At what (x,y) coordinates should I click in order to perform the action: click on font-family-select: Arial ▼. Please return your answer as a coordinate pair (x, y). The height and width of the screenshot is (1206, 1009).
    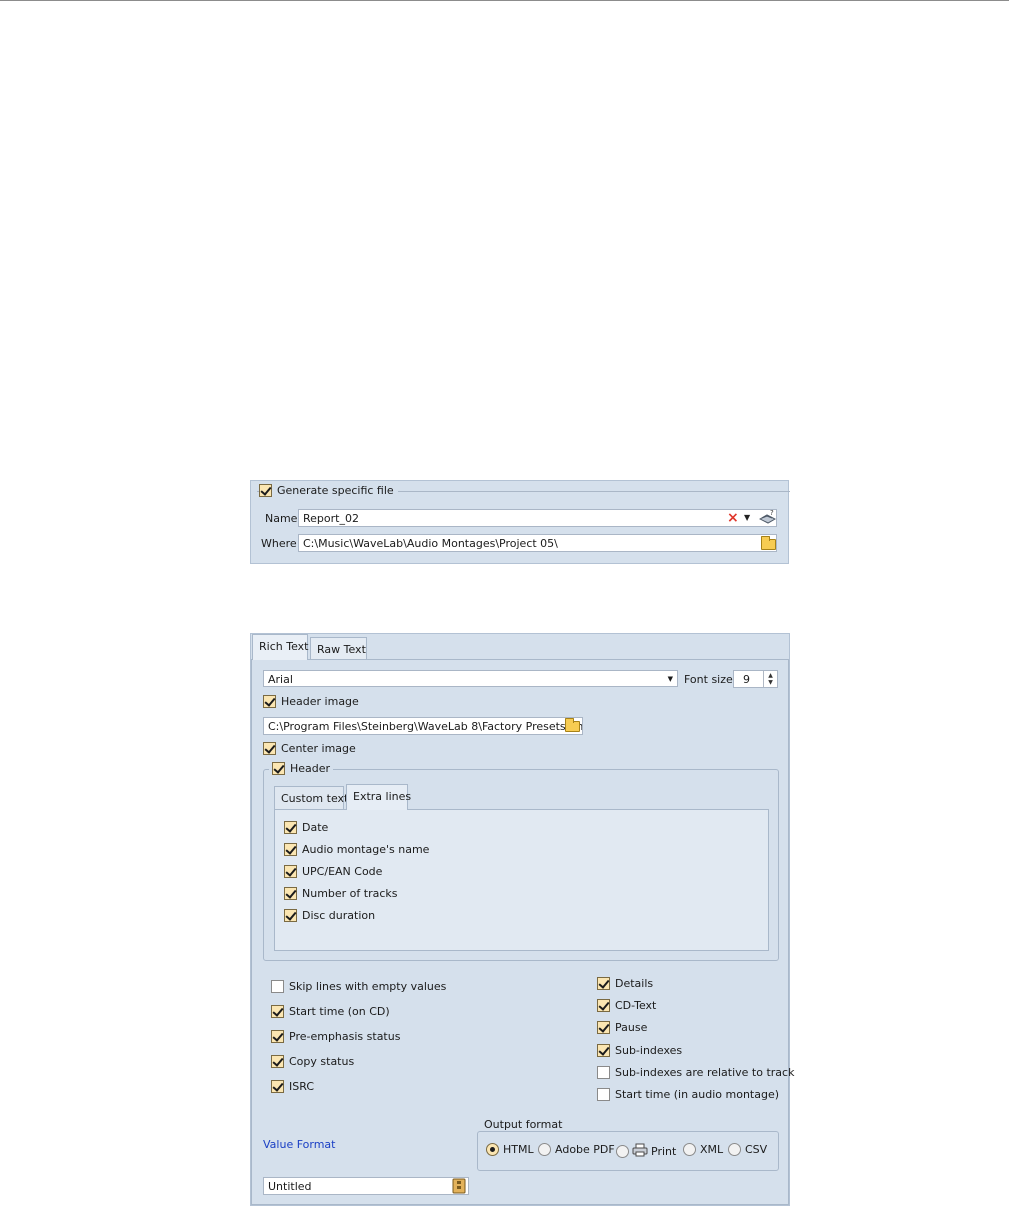
    Looking at the image, I should click on (470, 678).